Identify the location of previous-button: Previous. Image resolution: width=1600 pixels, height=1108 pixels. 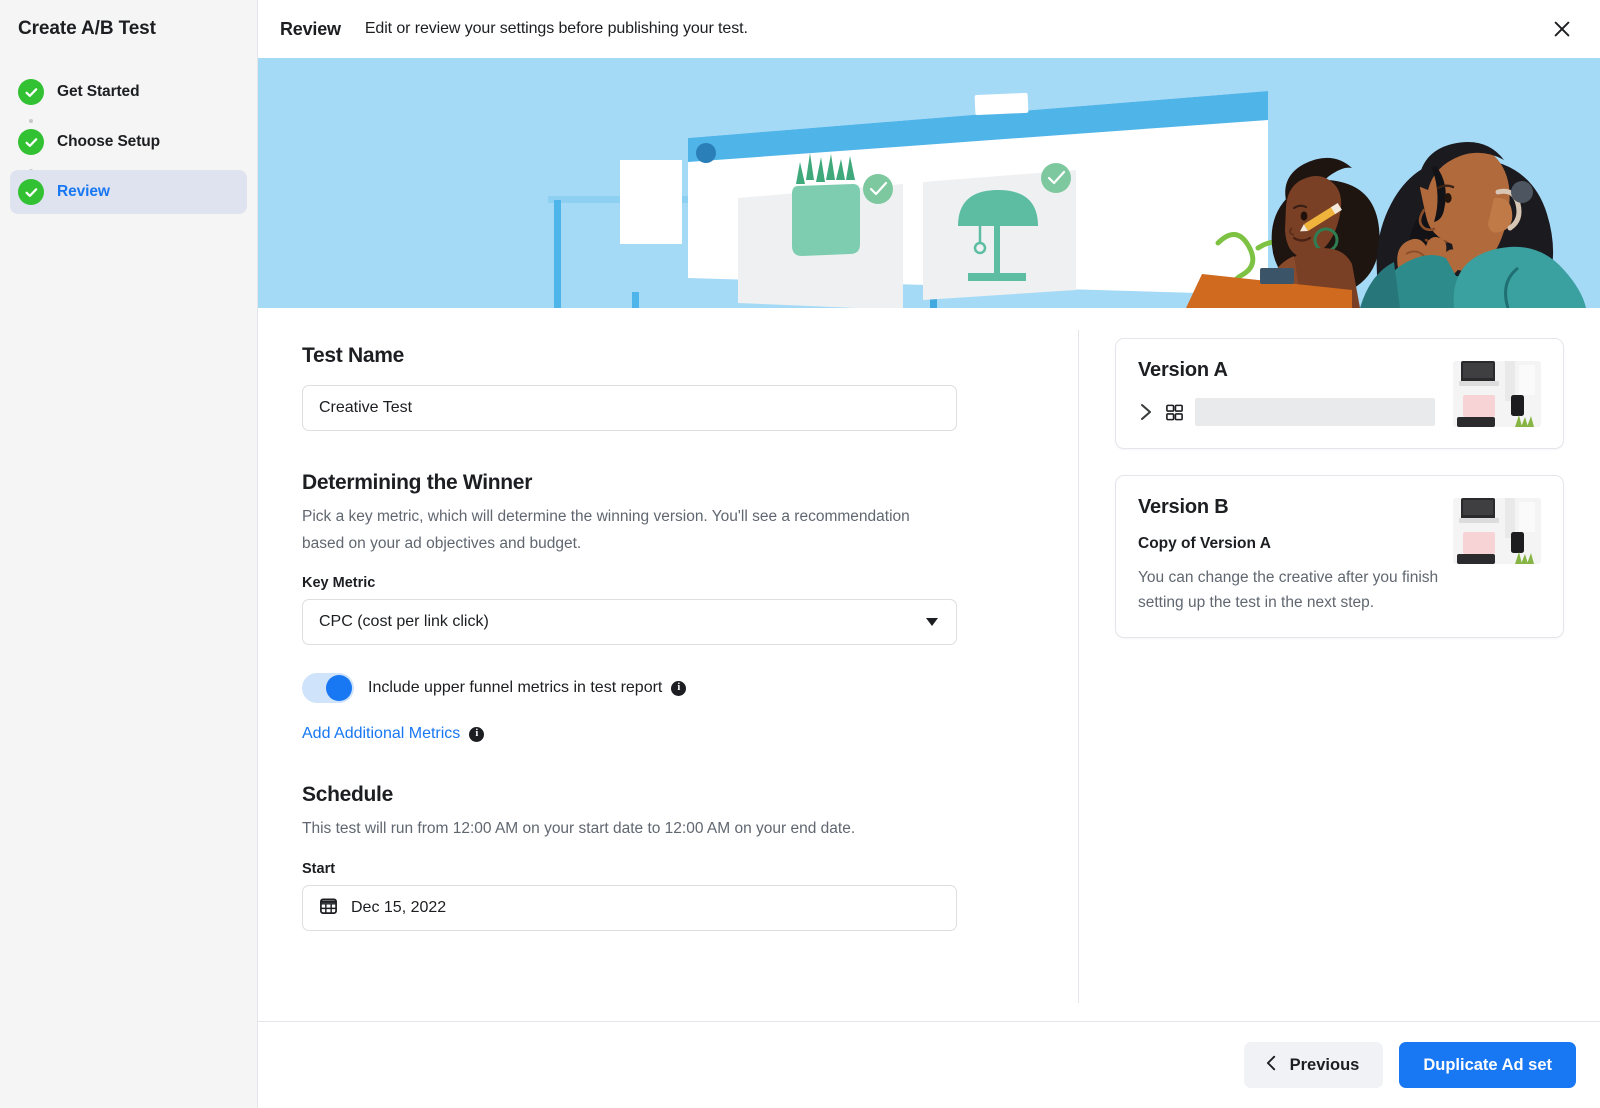
(1313, 1065).